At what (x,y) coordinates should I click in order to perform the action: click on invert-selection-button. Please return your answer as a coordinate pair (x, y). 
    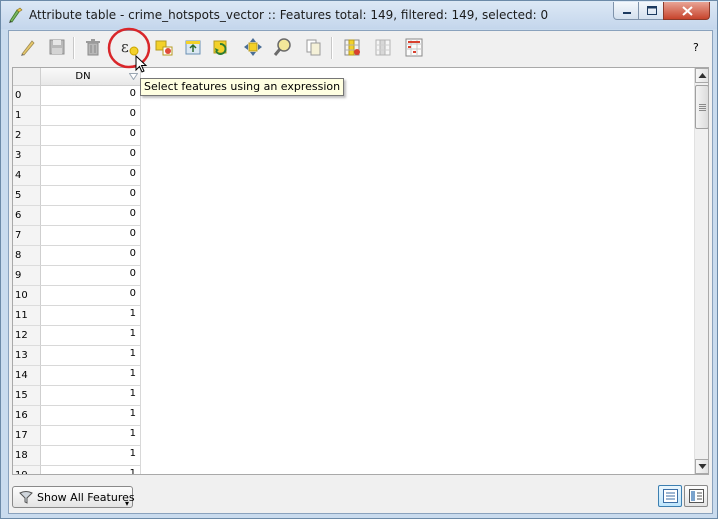
    Looking at the image, I should click on (221, 47).